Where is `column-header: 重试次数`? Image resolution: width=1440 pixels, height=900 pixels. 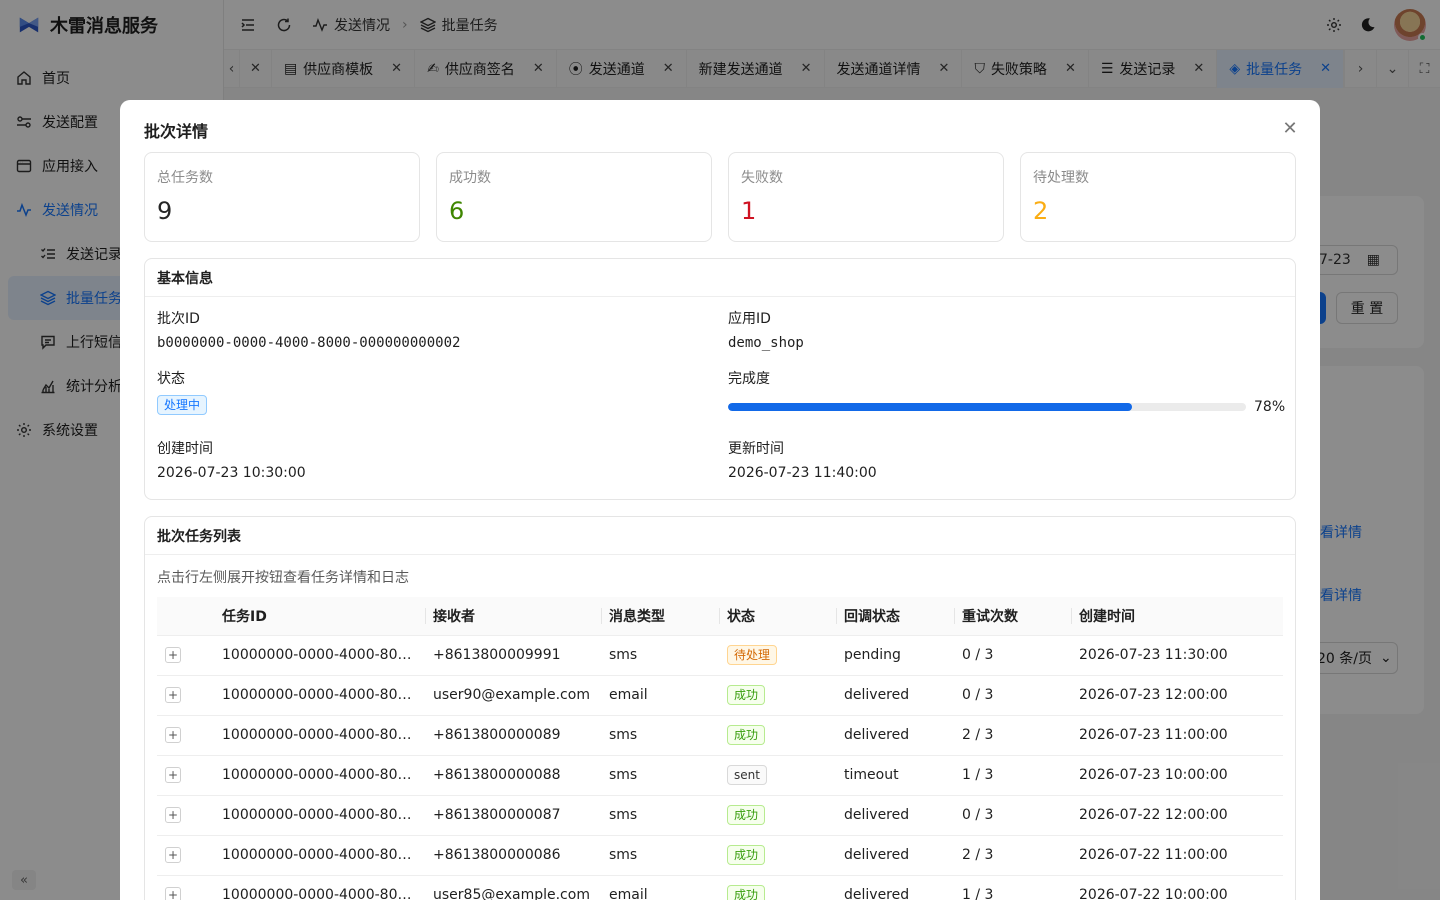
column-header: 重试次数 is located at coordinates (1012, 616).